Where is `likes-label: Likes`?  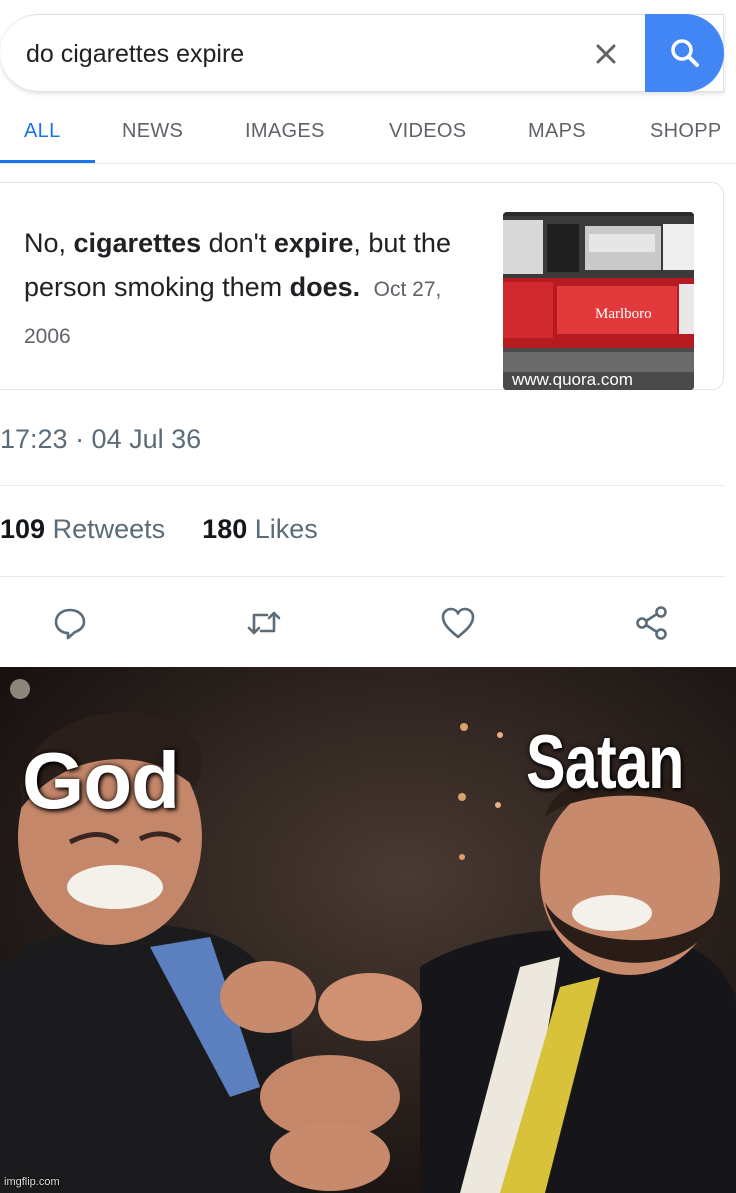 likes-label: Likes is located at coordinates (286, 529).